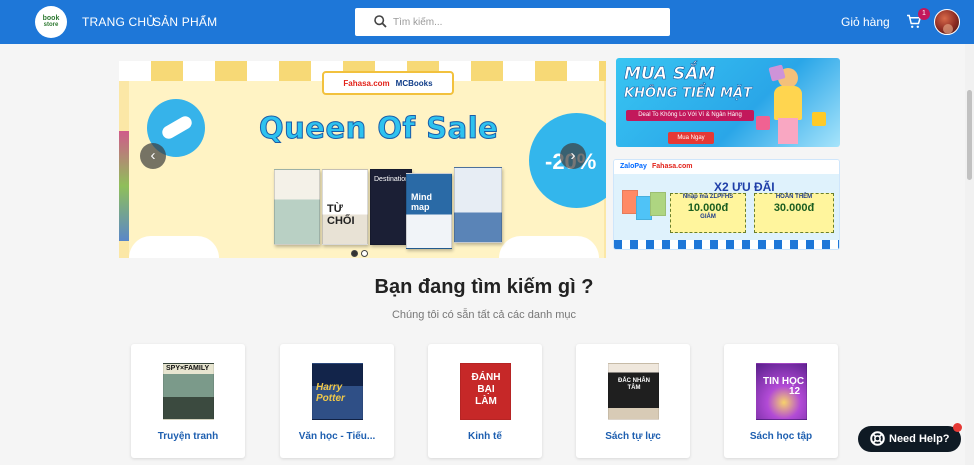 The height and width of the screenshot is (465, 974). Describe the element at coordinates (708, 208) in the screenshot. I see `voucher-value: 10.000đ` at that location.